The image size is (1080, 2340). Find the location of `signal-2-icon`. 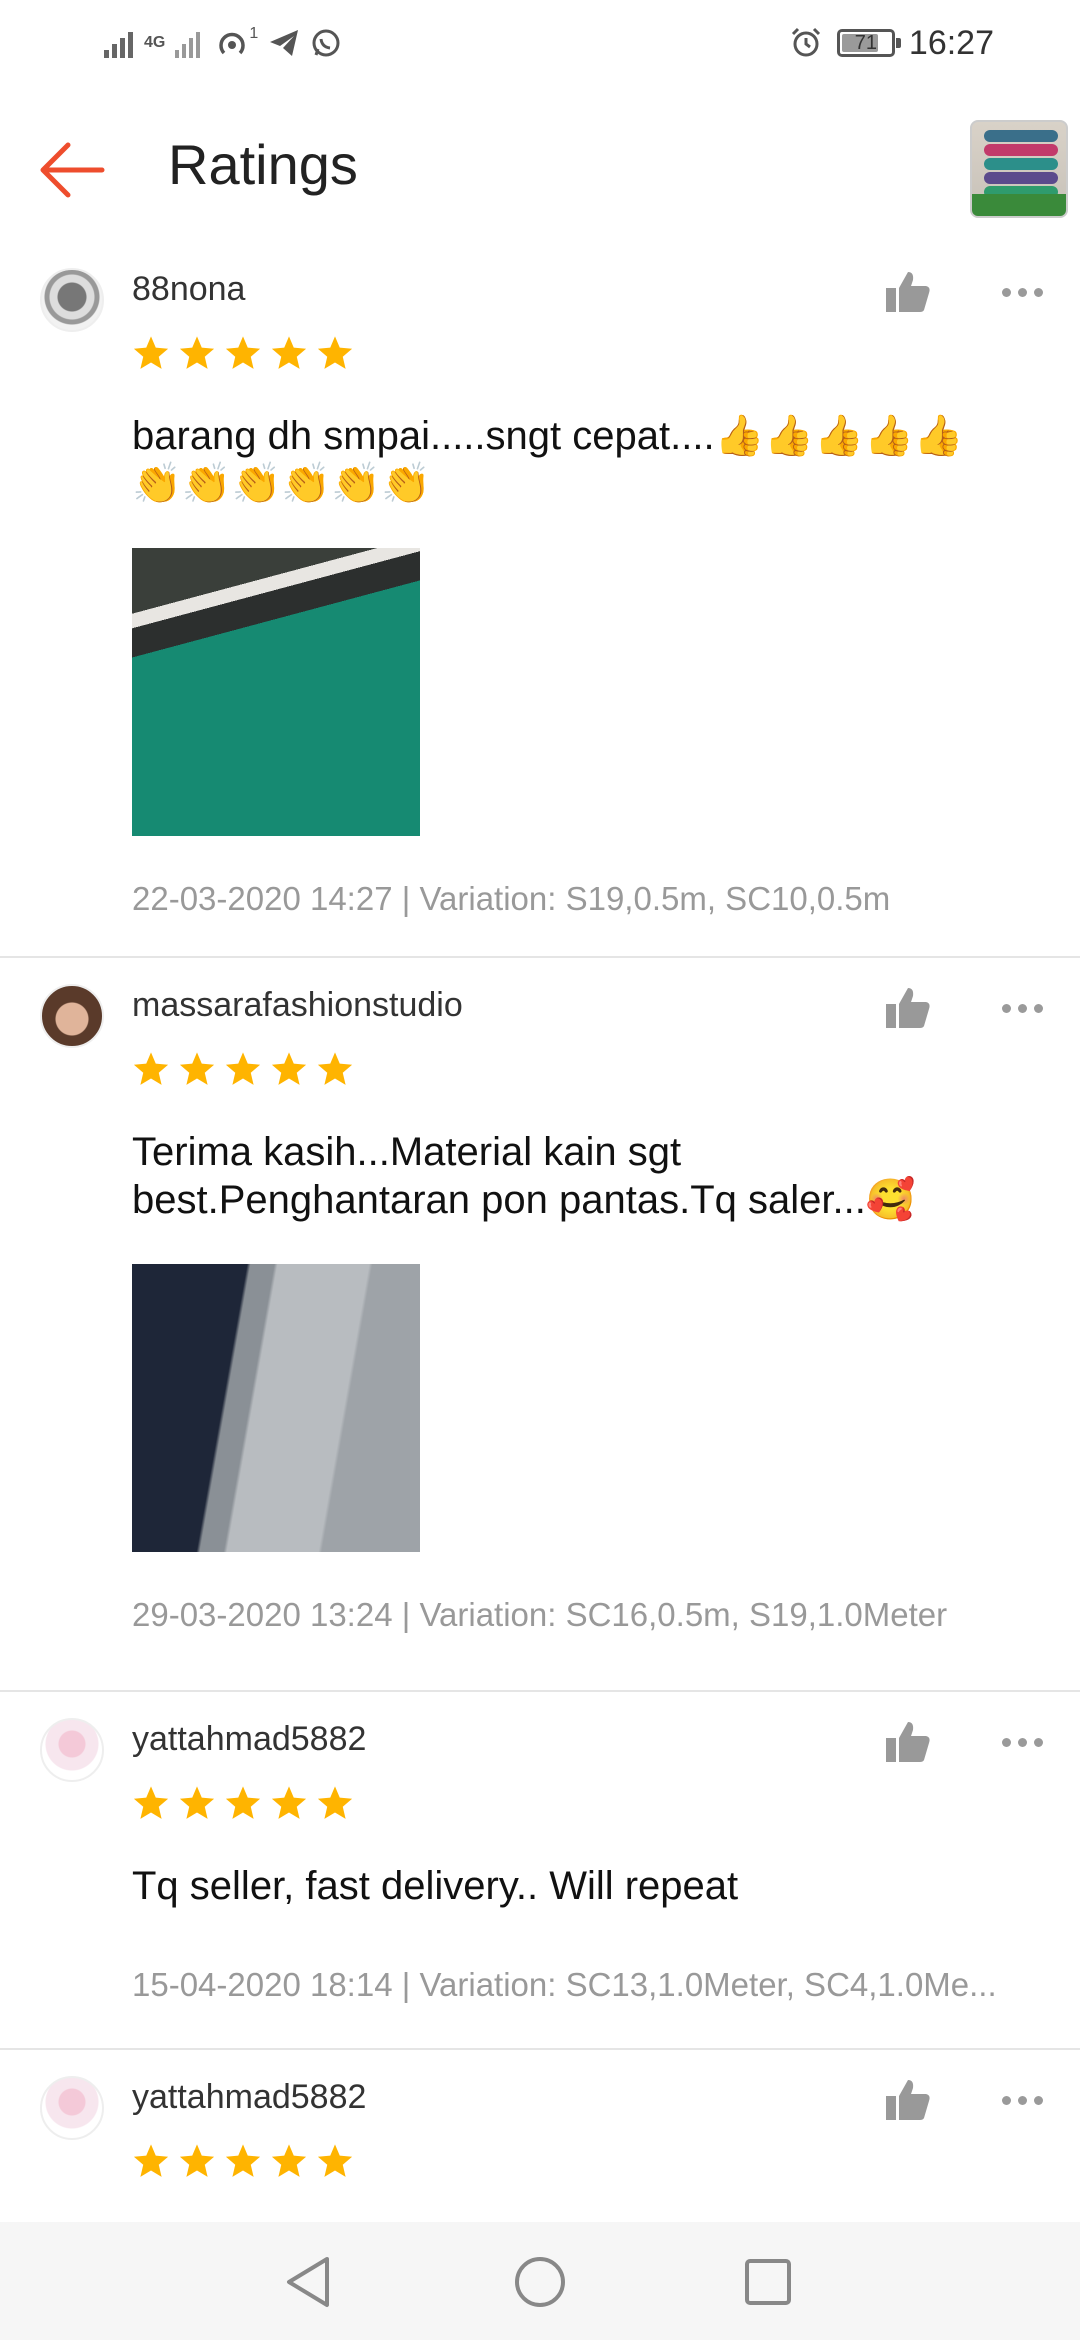

signal-2-icon is located at coordinates (188, 45).